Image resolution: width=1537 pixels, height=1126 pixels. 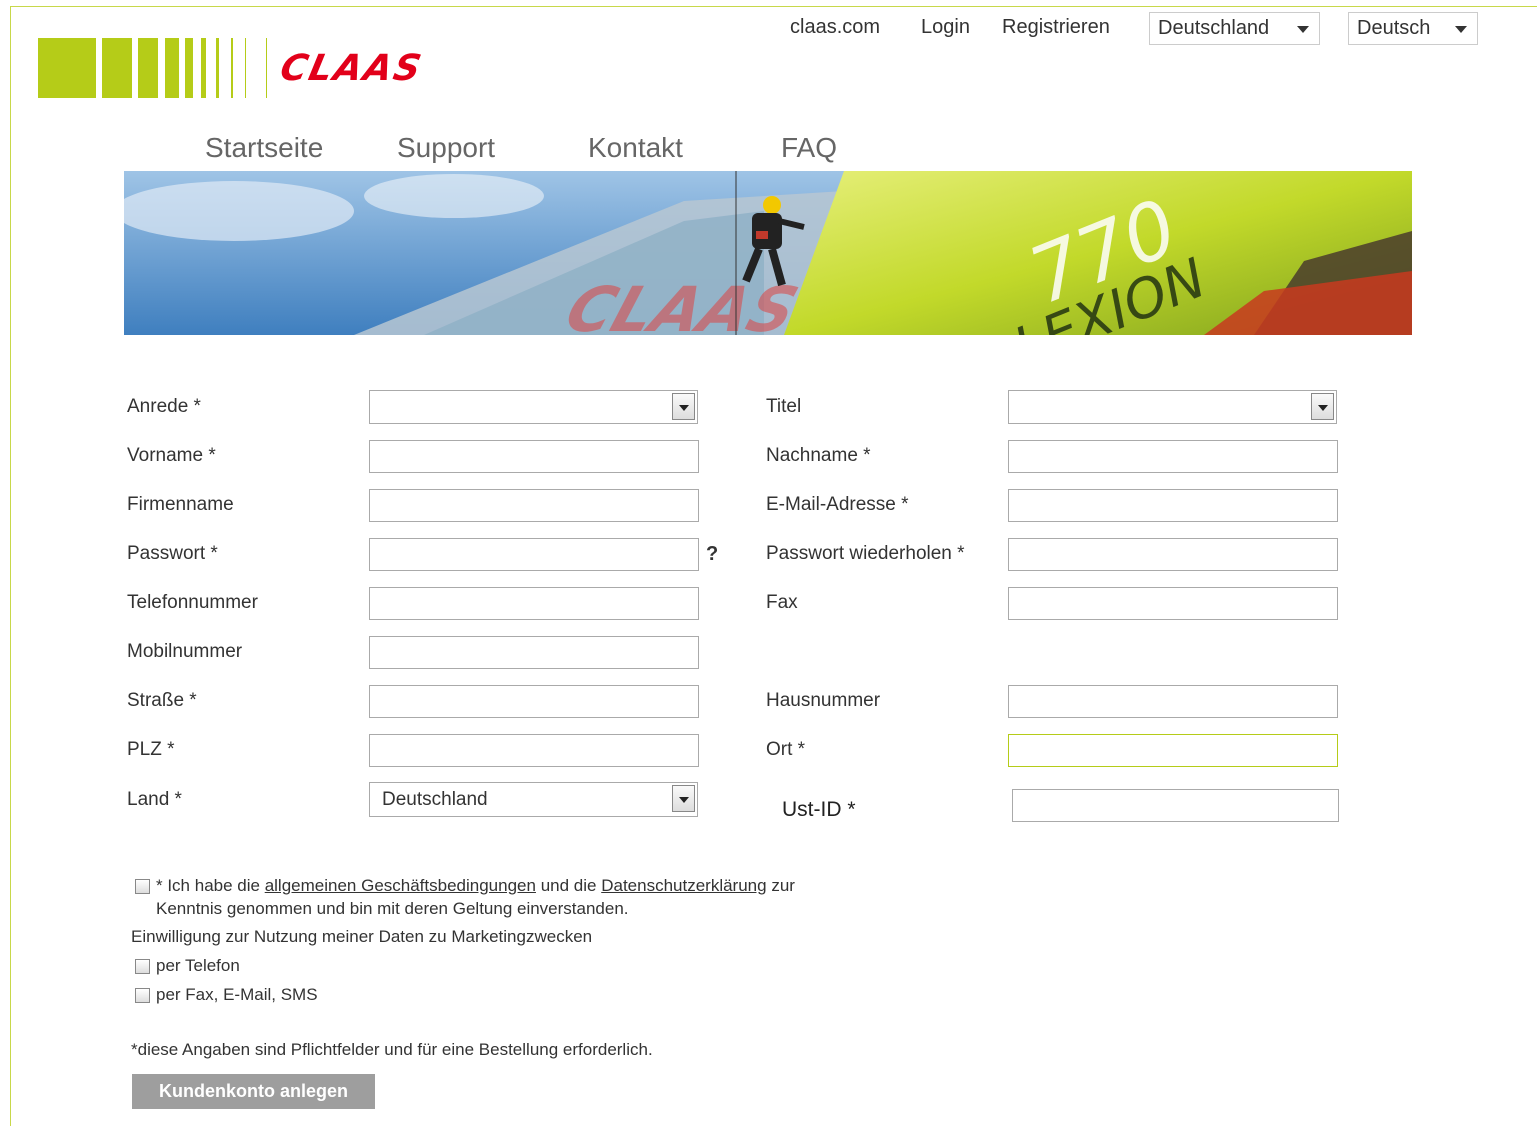 What do you see at coordinates (784, 406) in the screenshot?
I see `titel-label: Titel` at bounding box center [784, 406].